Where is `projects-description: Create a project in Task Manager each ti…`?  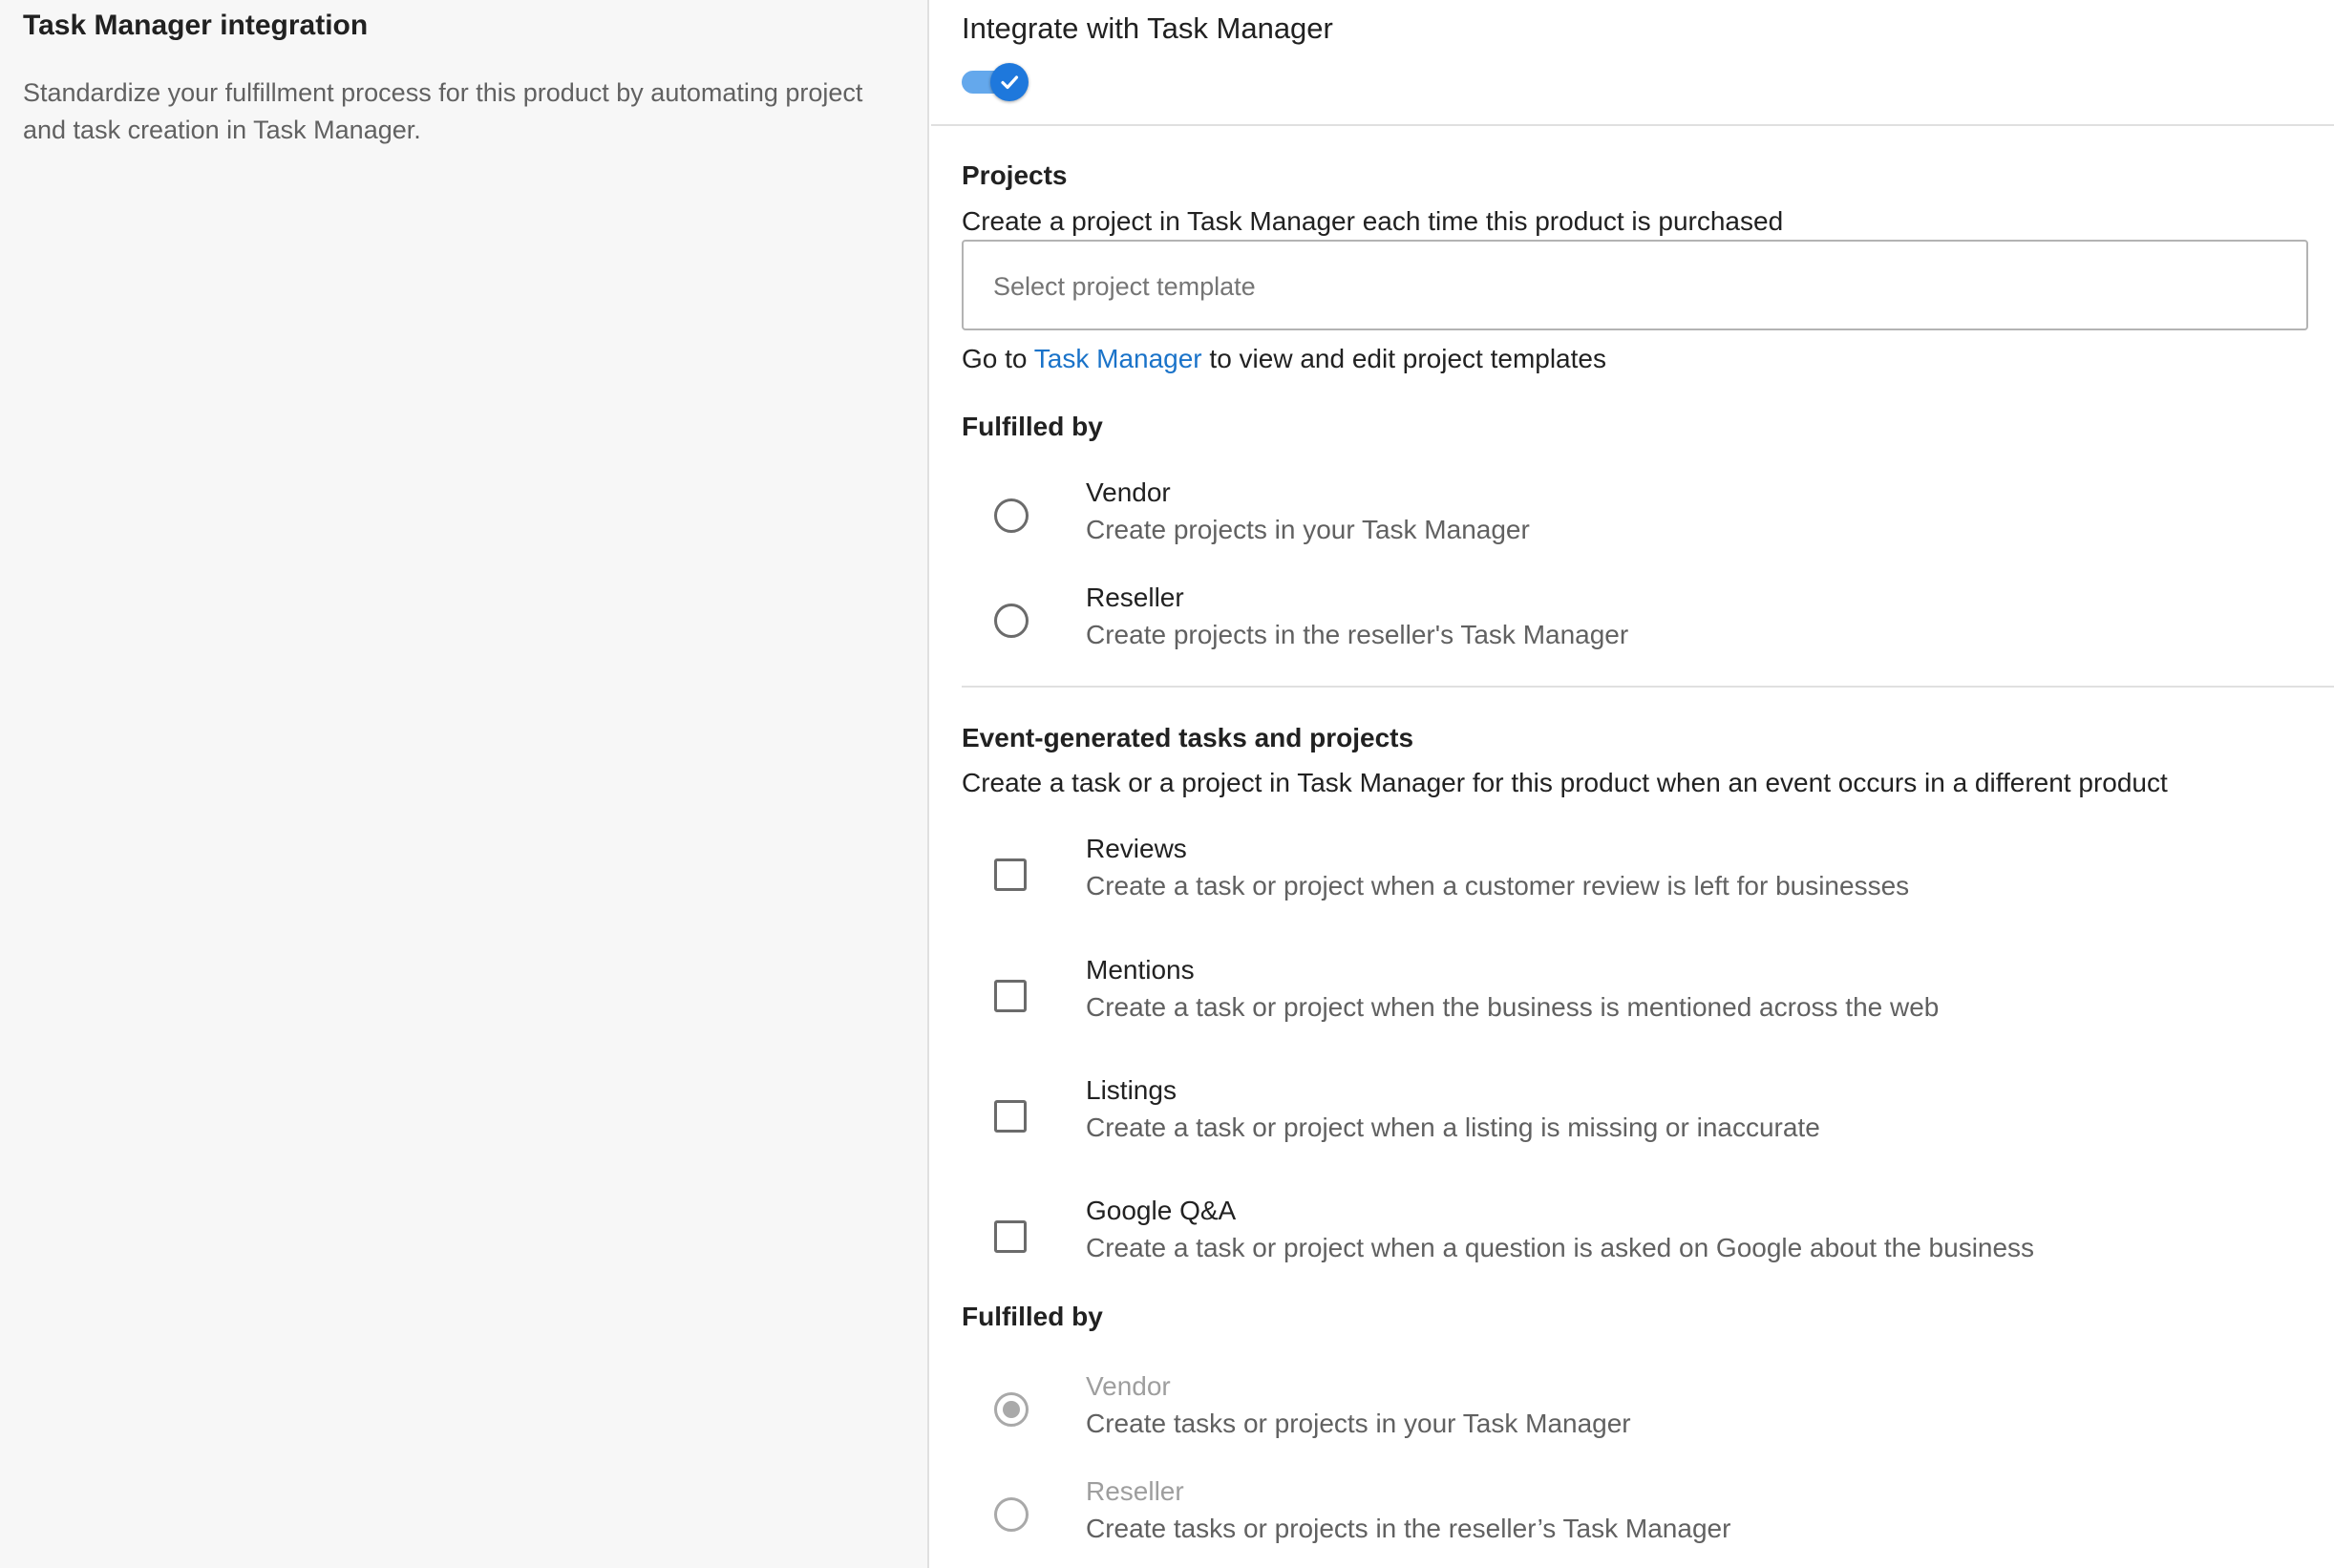 projects-description: Create a project in Task Manager each ti… is located at coordinates (1373, 221).